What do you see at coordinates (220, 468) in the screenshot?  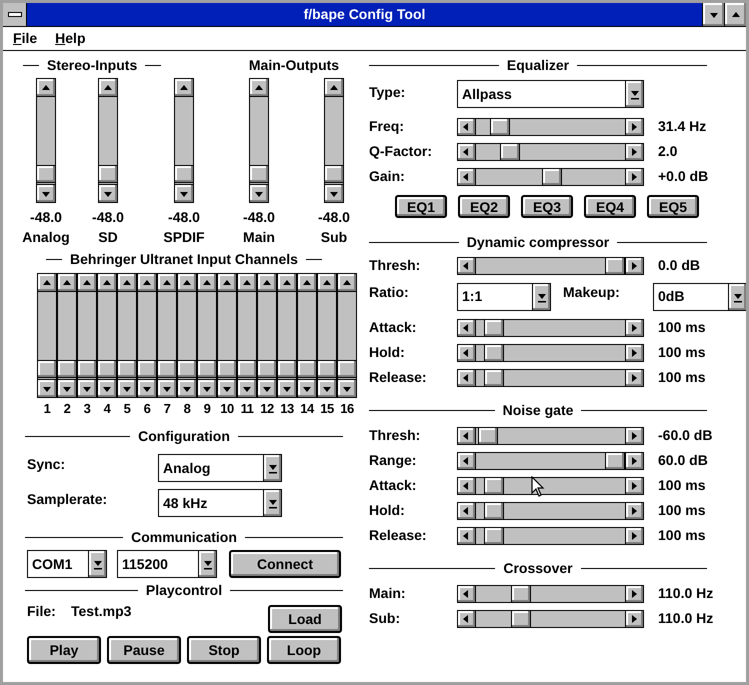 I see `dropdown: Analog` at bounding box center [220, 468].